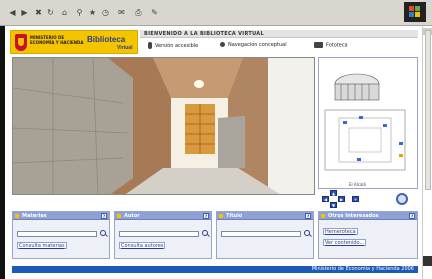  I want to click on zoom-in-icon: +, so click(355, 199).